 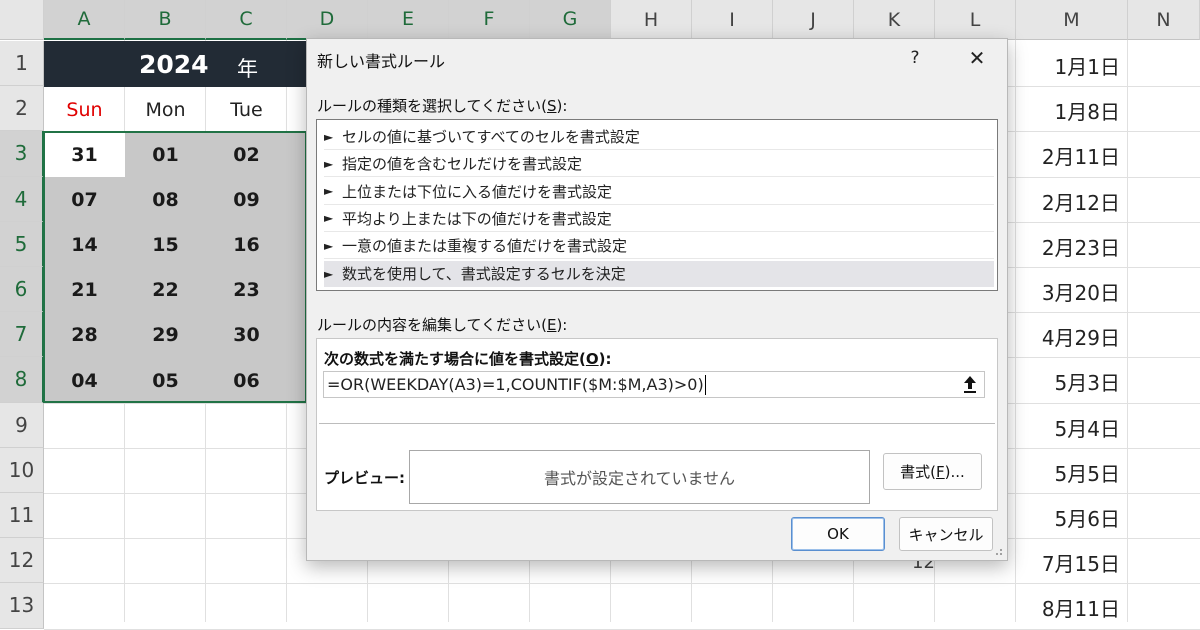 I want to click on row-header-5: 5, so click(x=22, y=244).